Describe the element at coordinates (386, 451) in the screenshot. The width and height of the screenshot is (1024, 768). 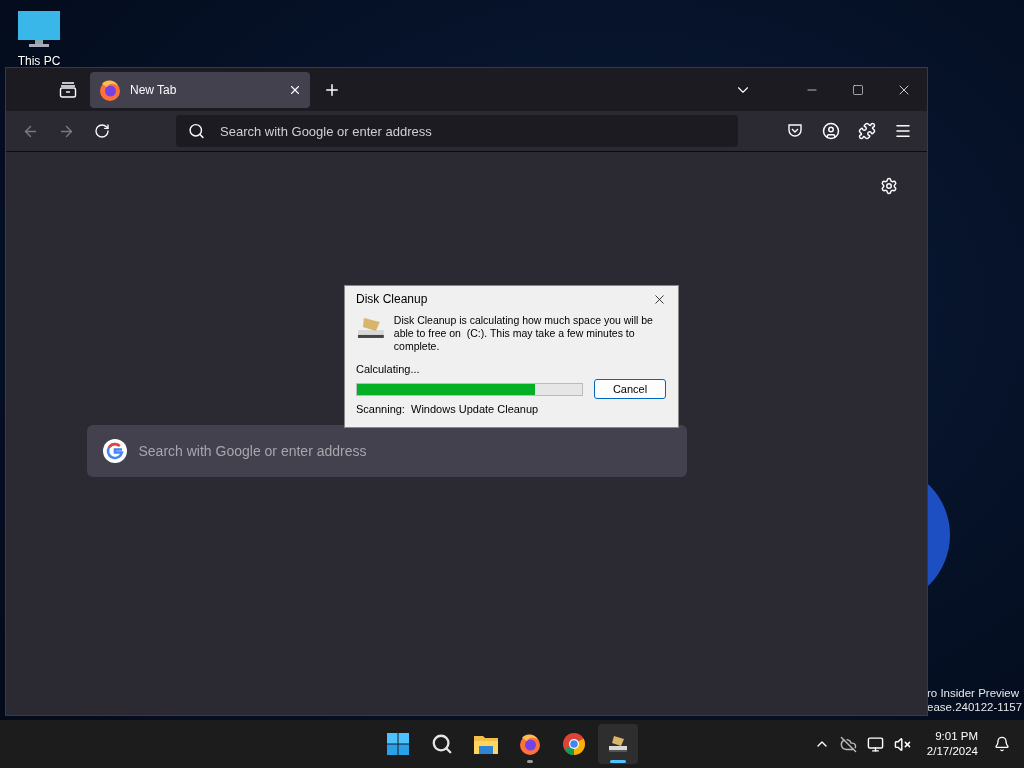
I see `search-field: Search with Google or enter address` at that location.